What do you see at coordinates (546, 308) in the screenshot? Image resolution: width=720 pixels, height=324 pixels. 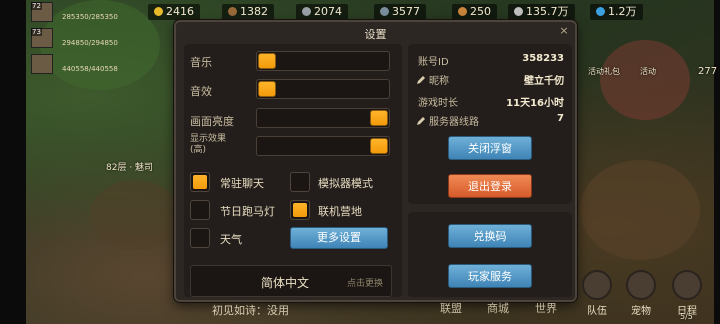 I see `nav-world: 世界` at bounding box center [546, 308].